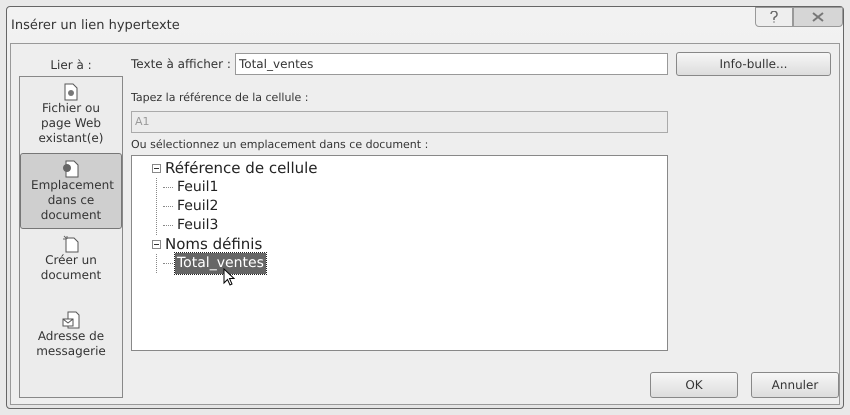 The image size is (850, 415). I want to click on link-type-button: Créer un document, so click(71, 267).